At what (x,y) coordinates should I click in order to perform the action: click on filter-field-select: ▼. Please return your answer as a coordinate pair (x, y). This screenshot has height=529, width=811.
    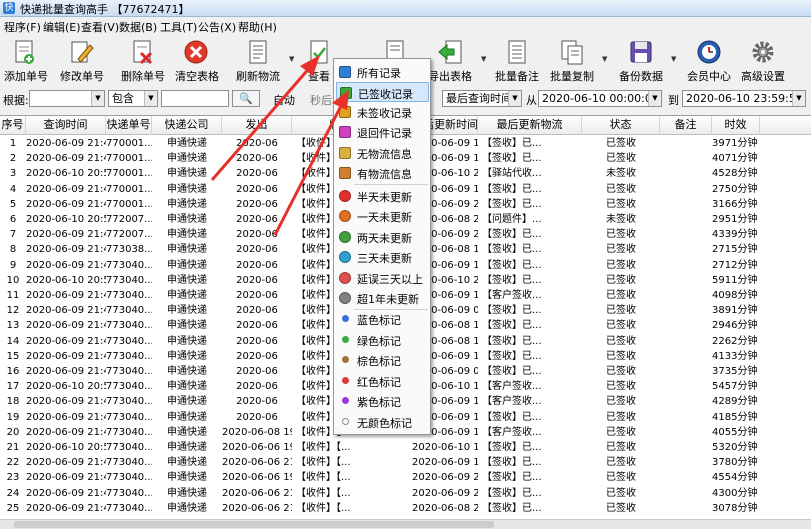
    Looking at the image, I should click on (67, 98).